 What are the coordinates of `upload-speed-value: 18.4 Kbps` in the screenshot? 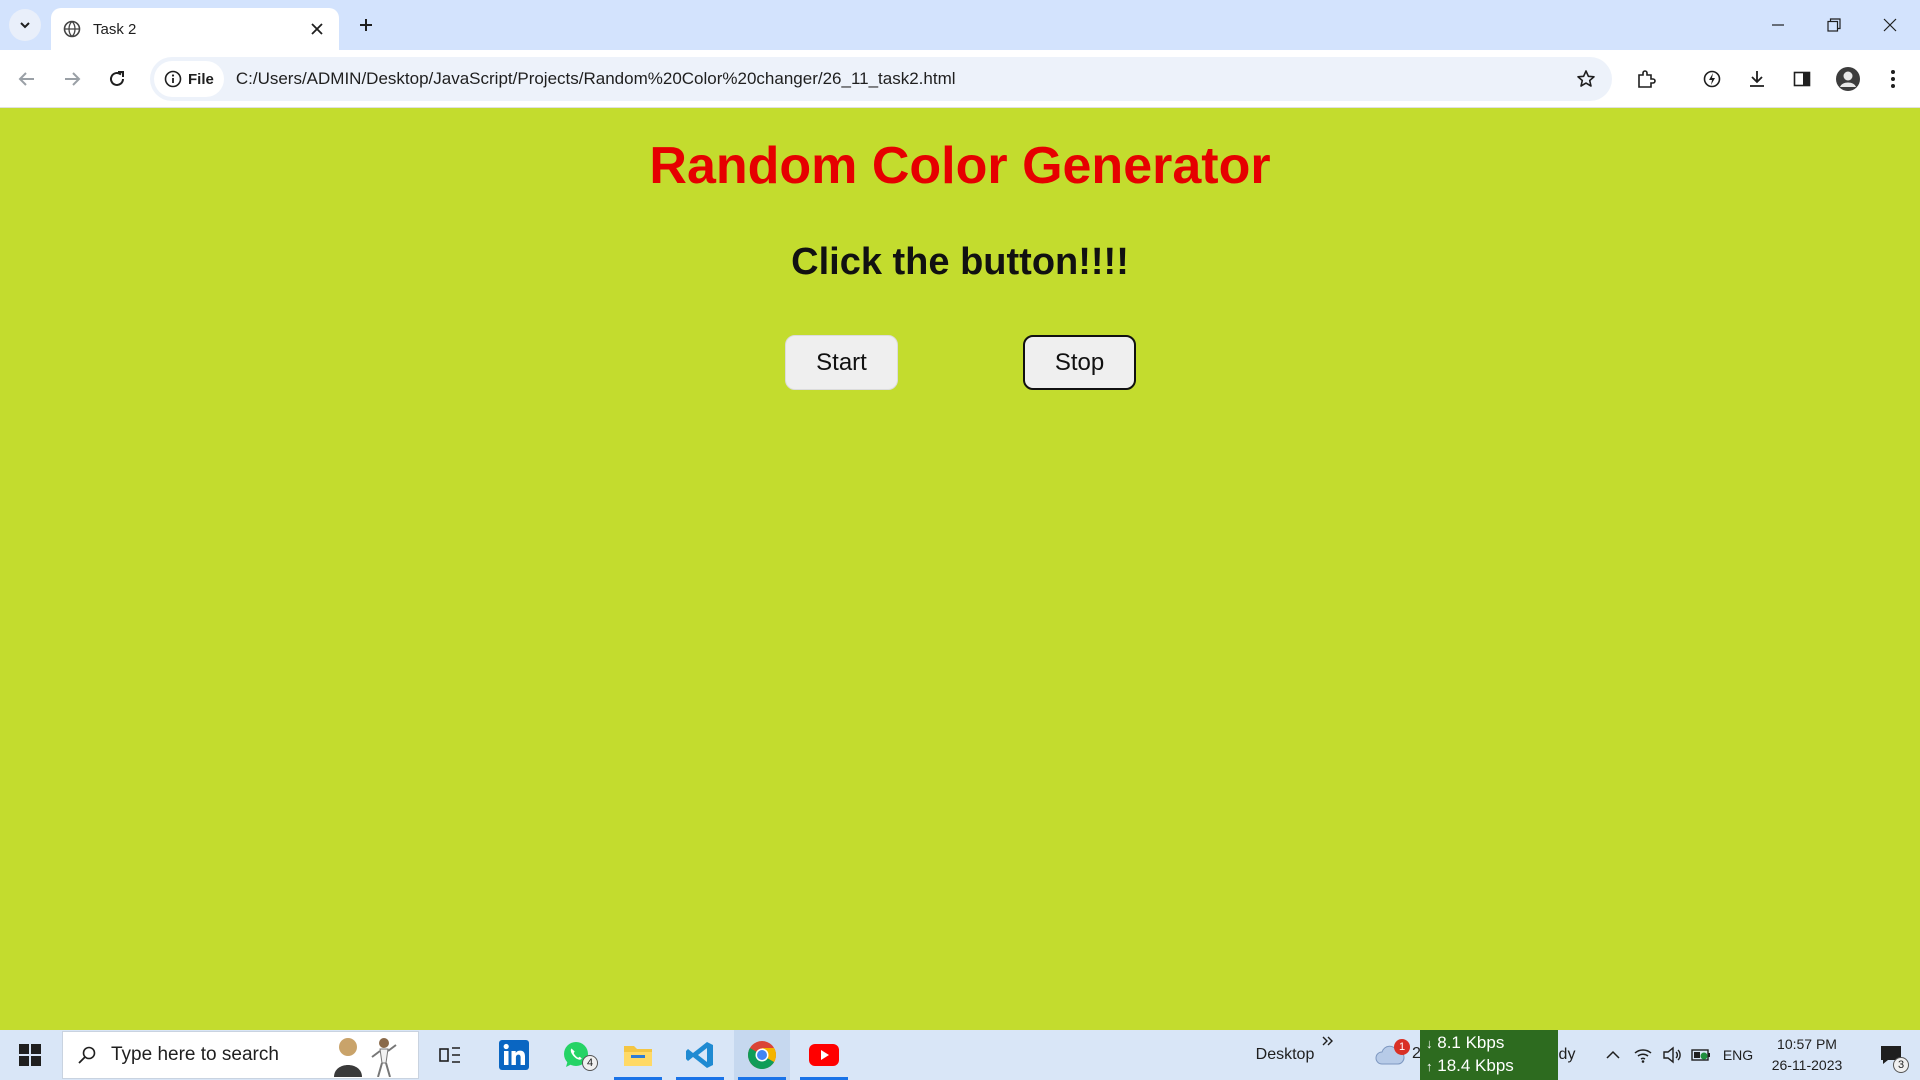 It's located at (1475, 1065).